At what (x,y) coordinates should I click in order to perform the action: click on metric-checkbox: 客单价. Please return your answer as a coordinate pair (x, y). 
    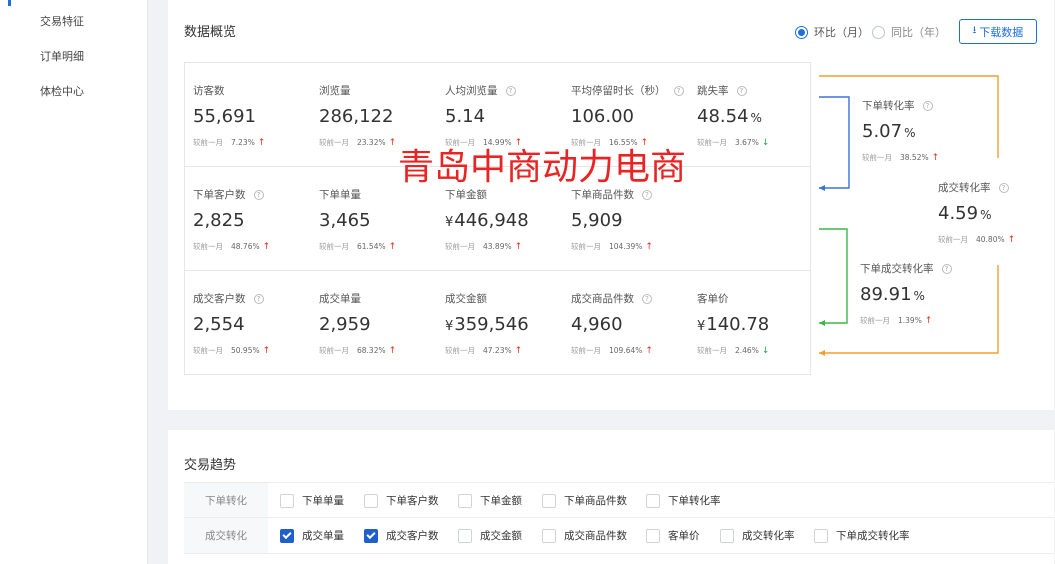
    Looking at the image, I should click on (673, 535).